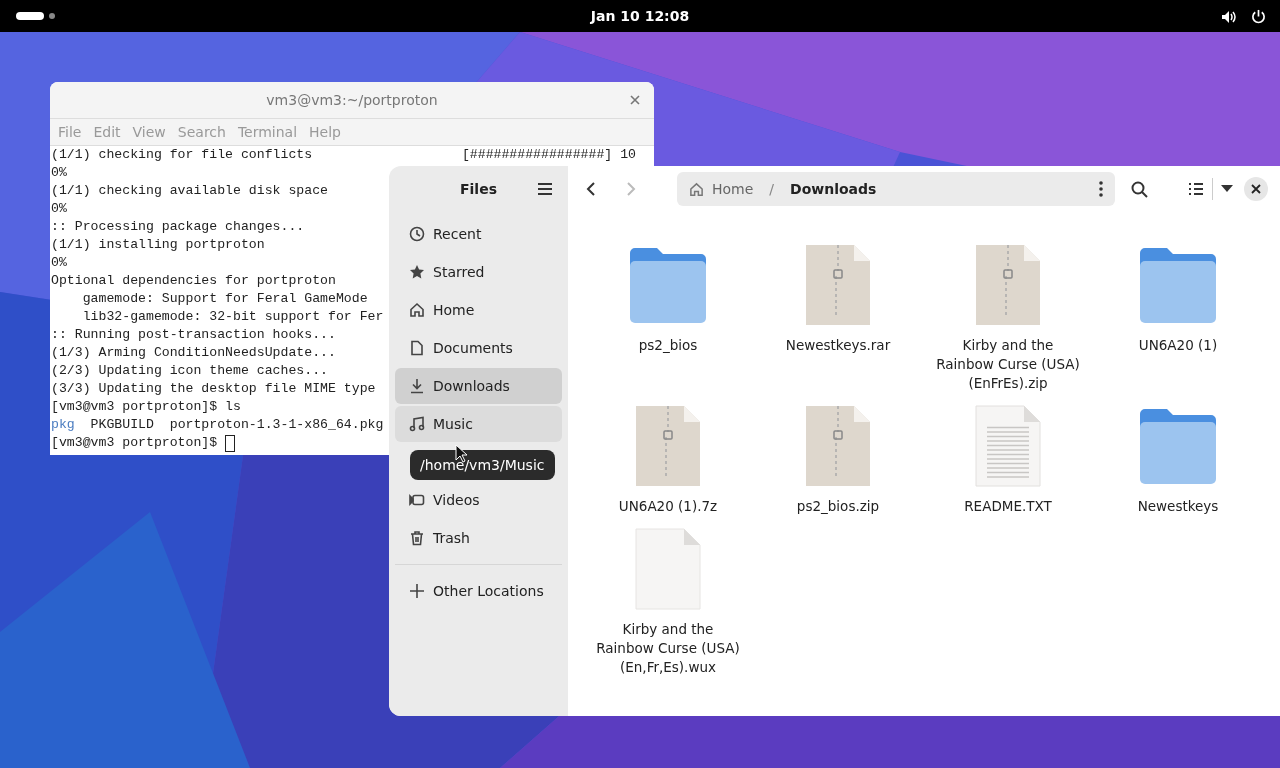 This screenshot has width=1280, height=768. Describe the element at coordinates (1196, 189) in the screenshot. I see `list-view-icon` at that location.